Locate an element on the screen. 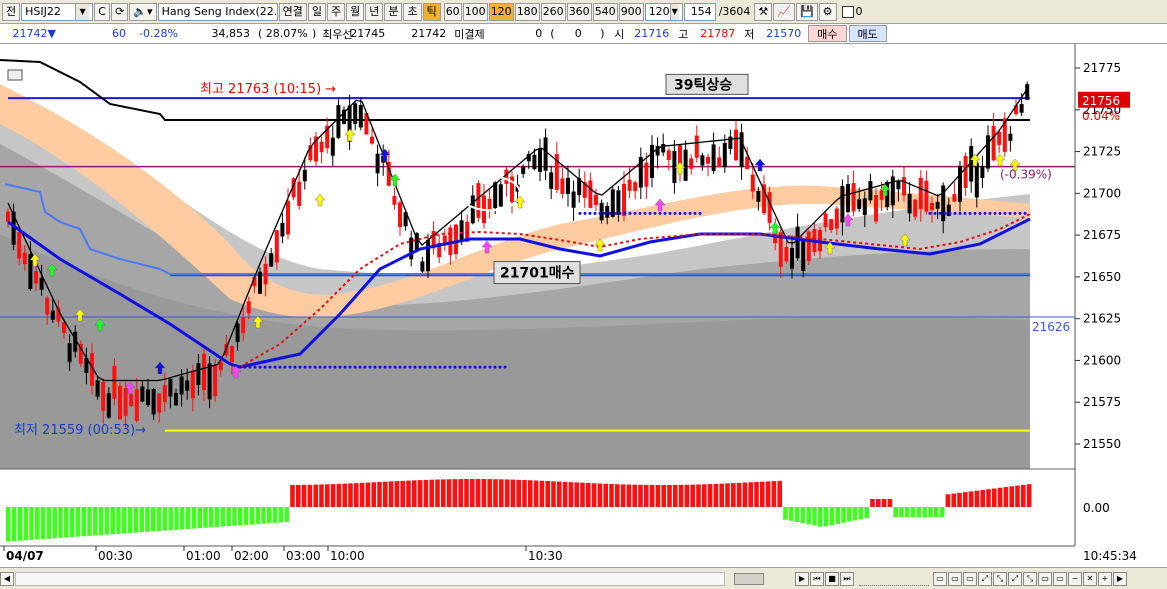 The width and height of the screenshot is (1167, 589). interval-tab-100: 100 is located at coordinates (475, 11).